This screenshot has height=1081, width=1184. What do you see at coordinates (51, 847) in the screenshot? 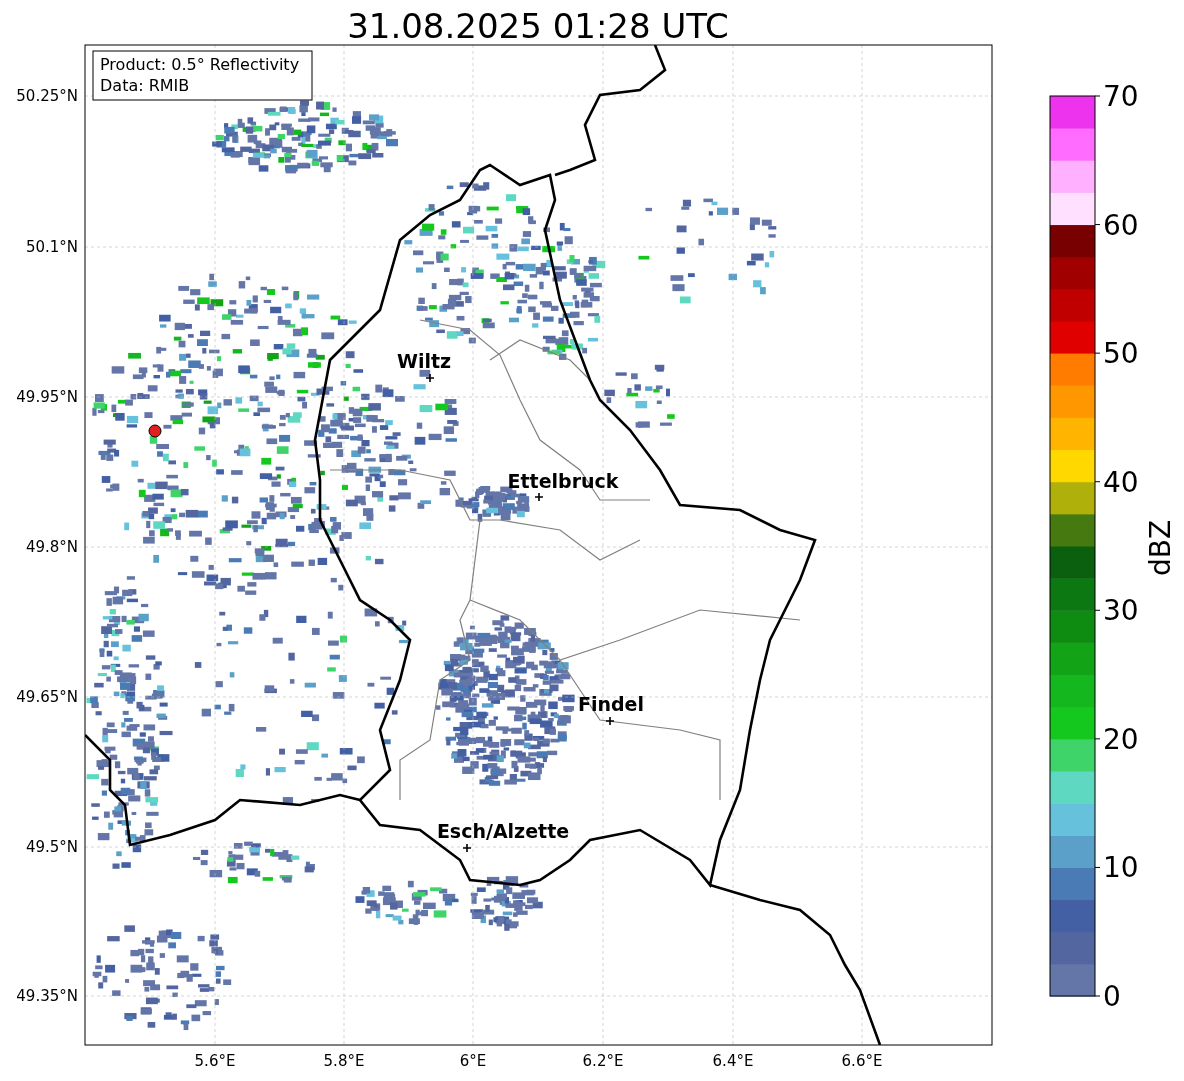
I see `latitude-label: 49.5°N` at bounding box center [51, 847].